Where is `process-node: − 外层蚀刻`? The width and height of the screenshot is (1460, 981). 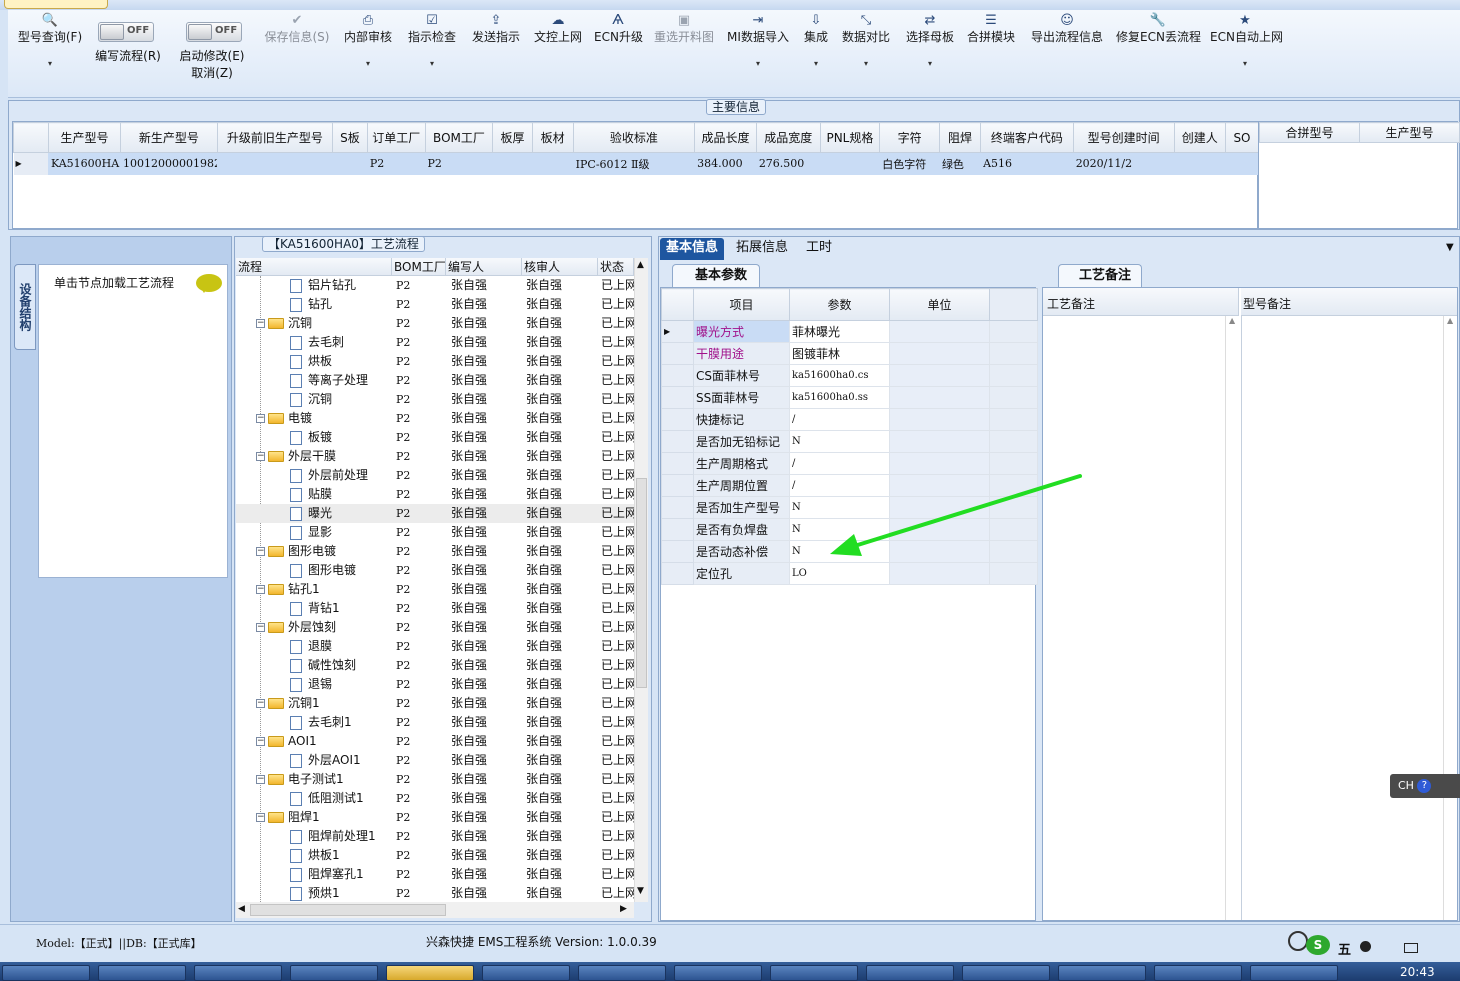
process-node: − 外层蚀刻 is located at coordinates (313, 627).